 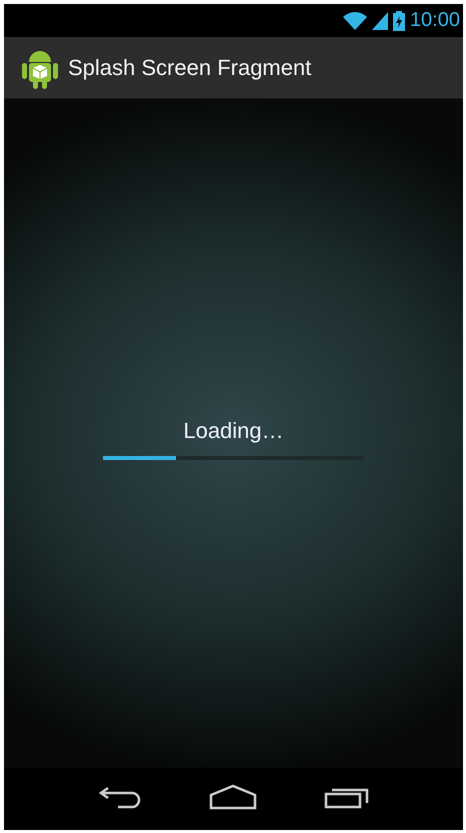 What do you see at coordinates (380, 21) in the screenshot?
I see `signal-icon` at bounding box center [380, 21].